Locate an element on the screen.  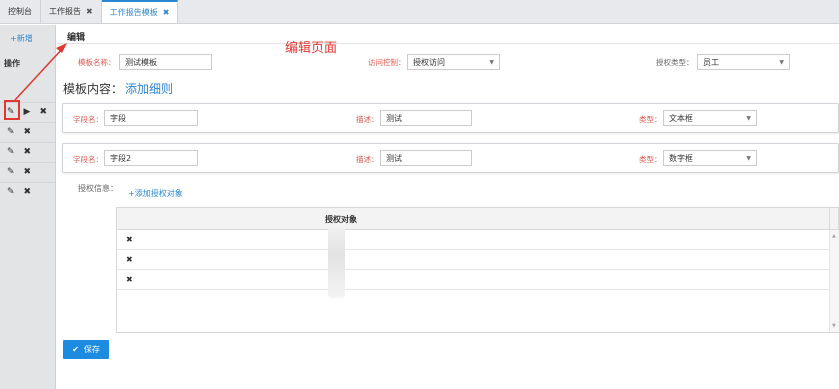
tab-work-report-template: 工作报告模板 ✖ is located at coordinates (140, 11).